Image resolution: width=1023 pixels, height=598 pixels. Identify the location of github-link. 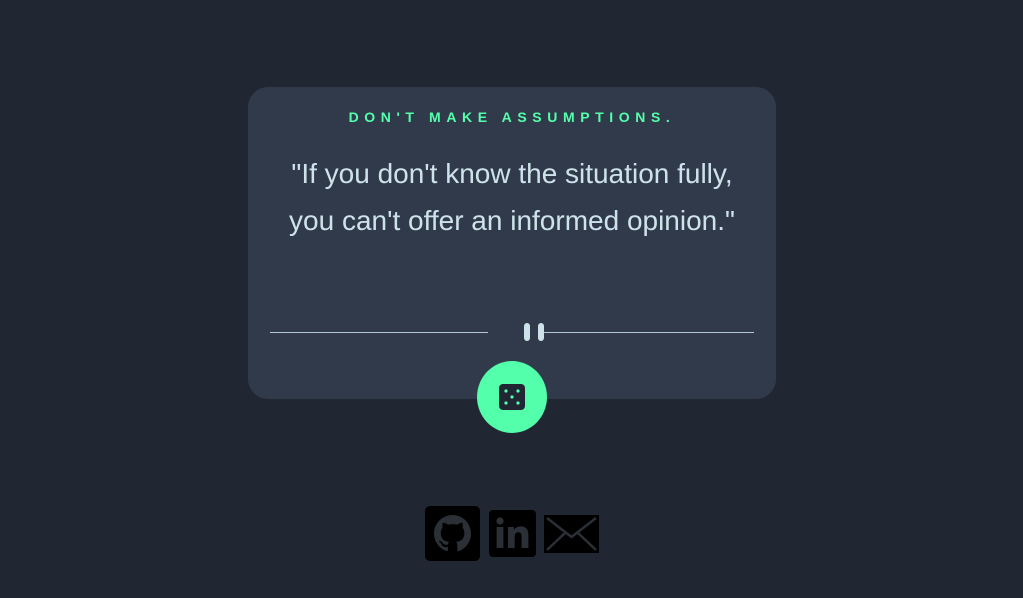
(452, 533).